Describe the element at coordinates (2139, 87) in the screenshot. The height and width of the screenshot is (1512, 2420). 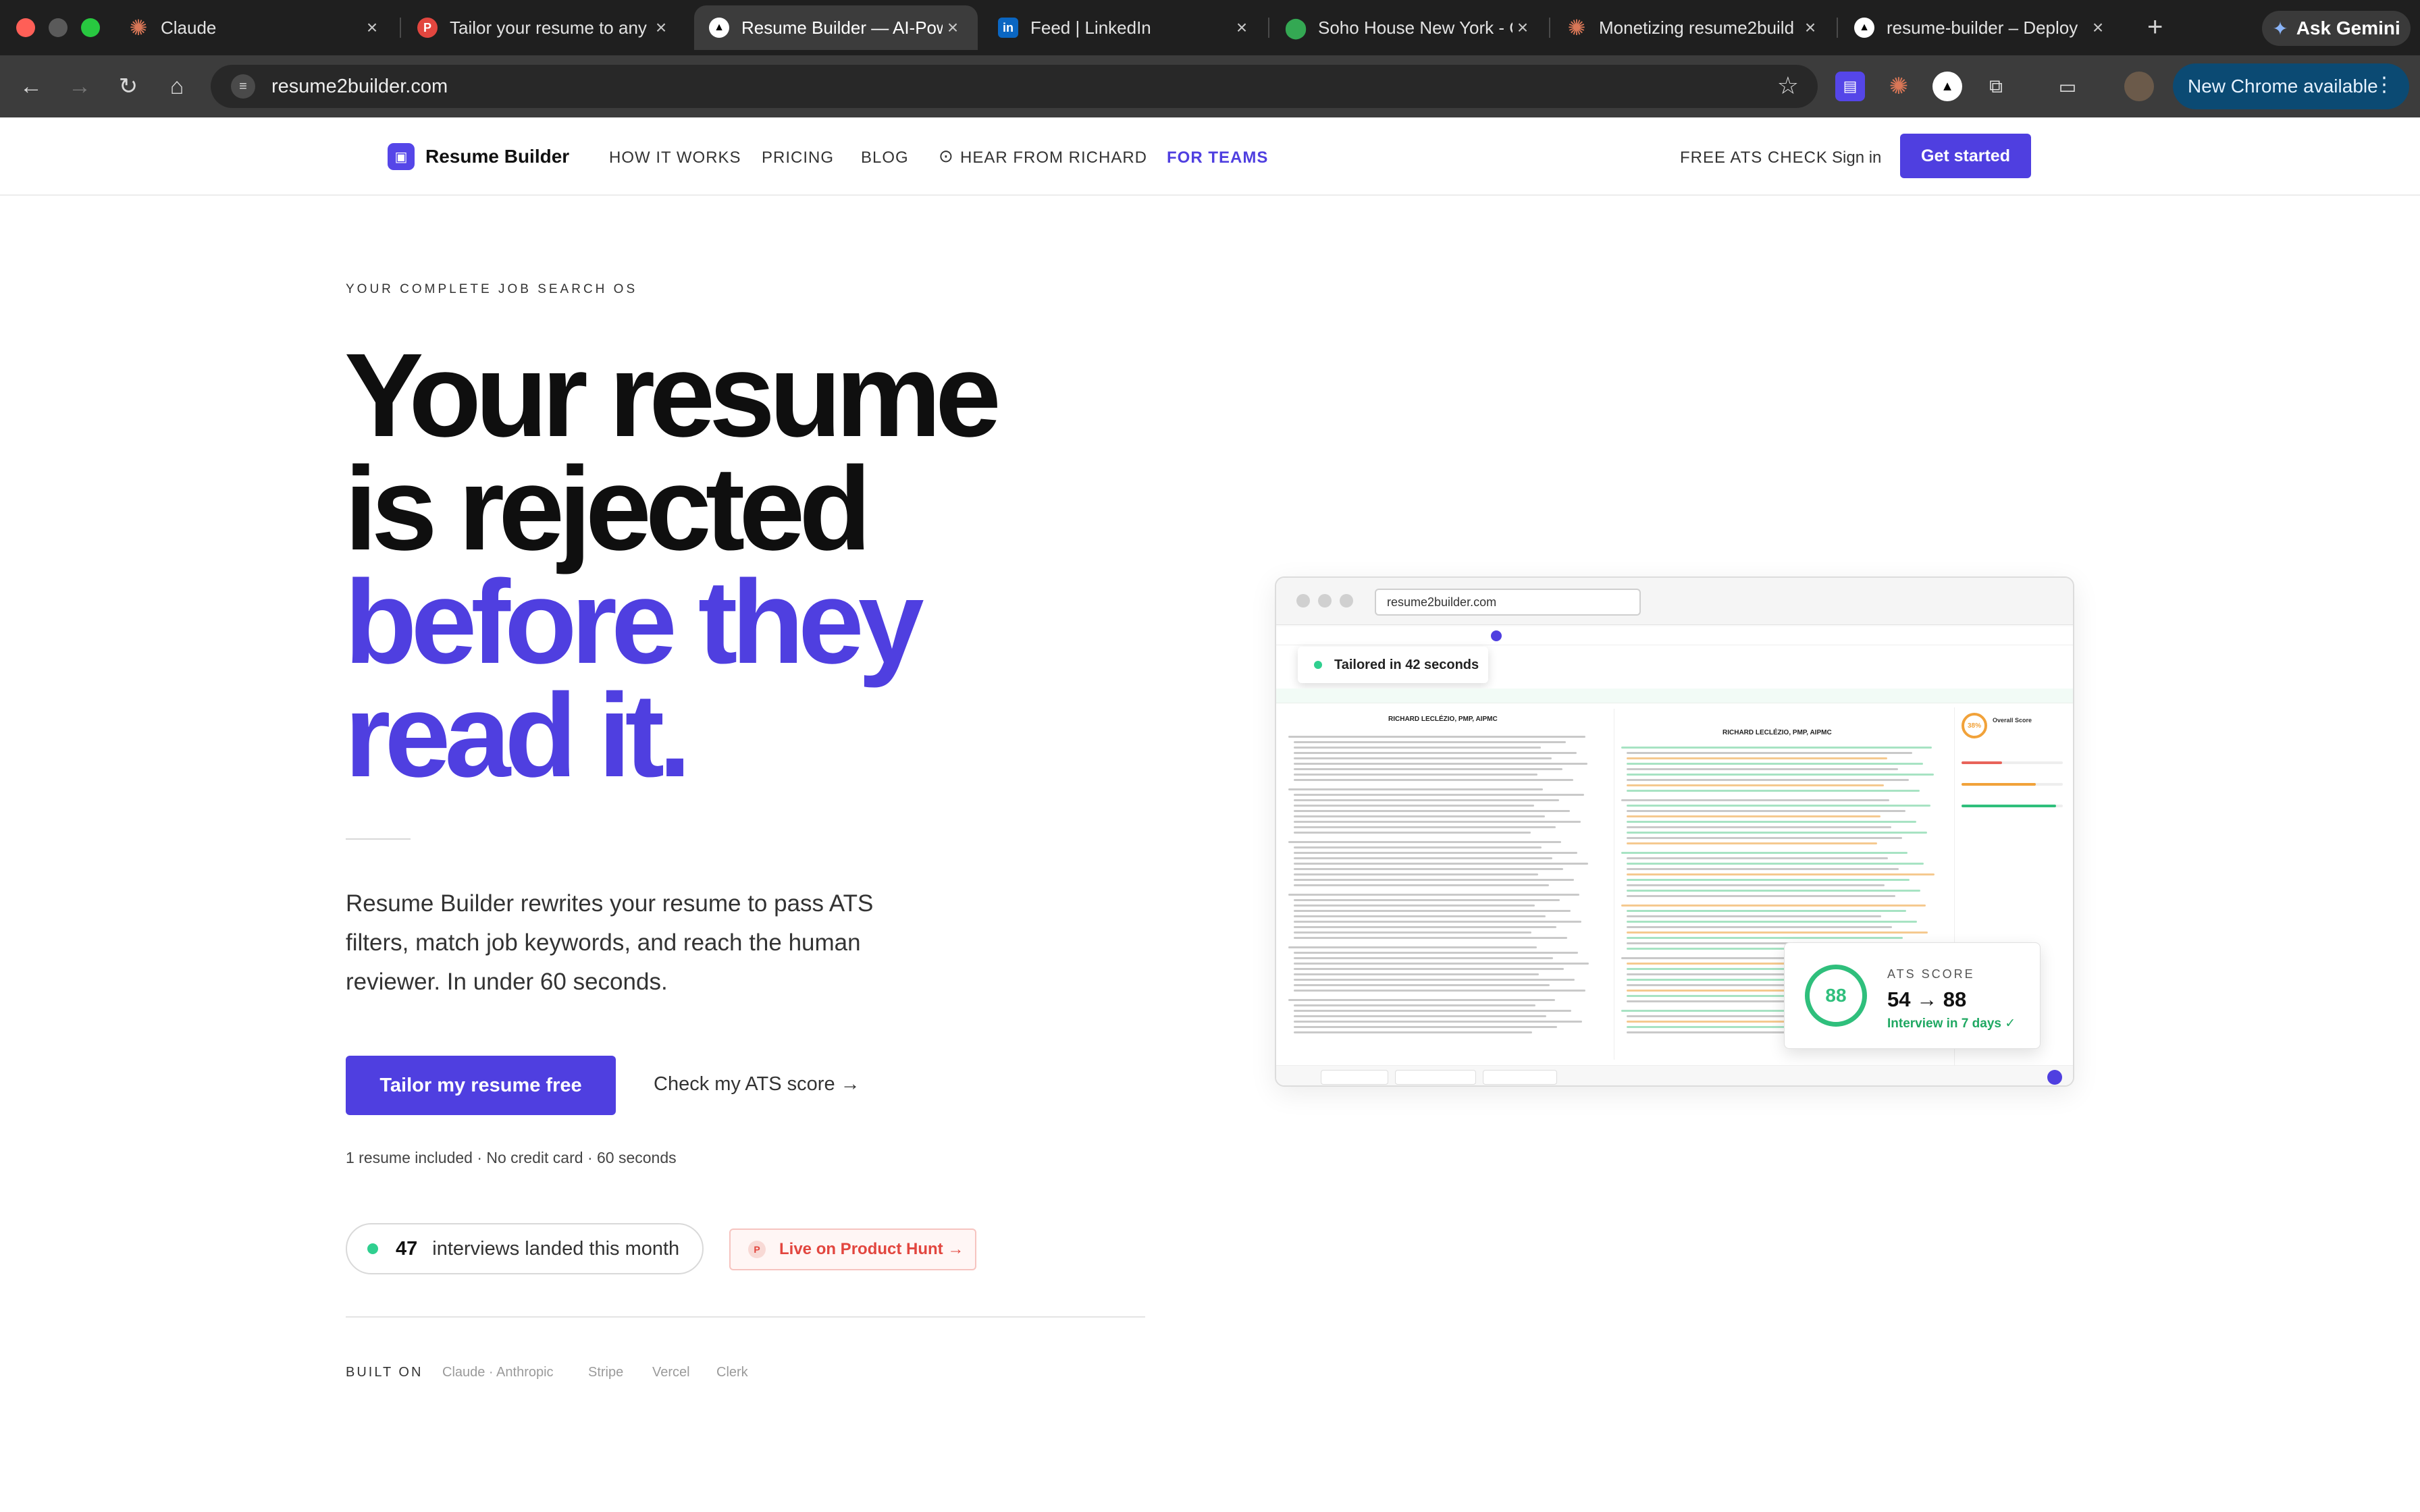
I see `profile-avatar` at that location.